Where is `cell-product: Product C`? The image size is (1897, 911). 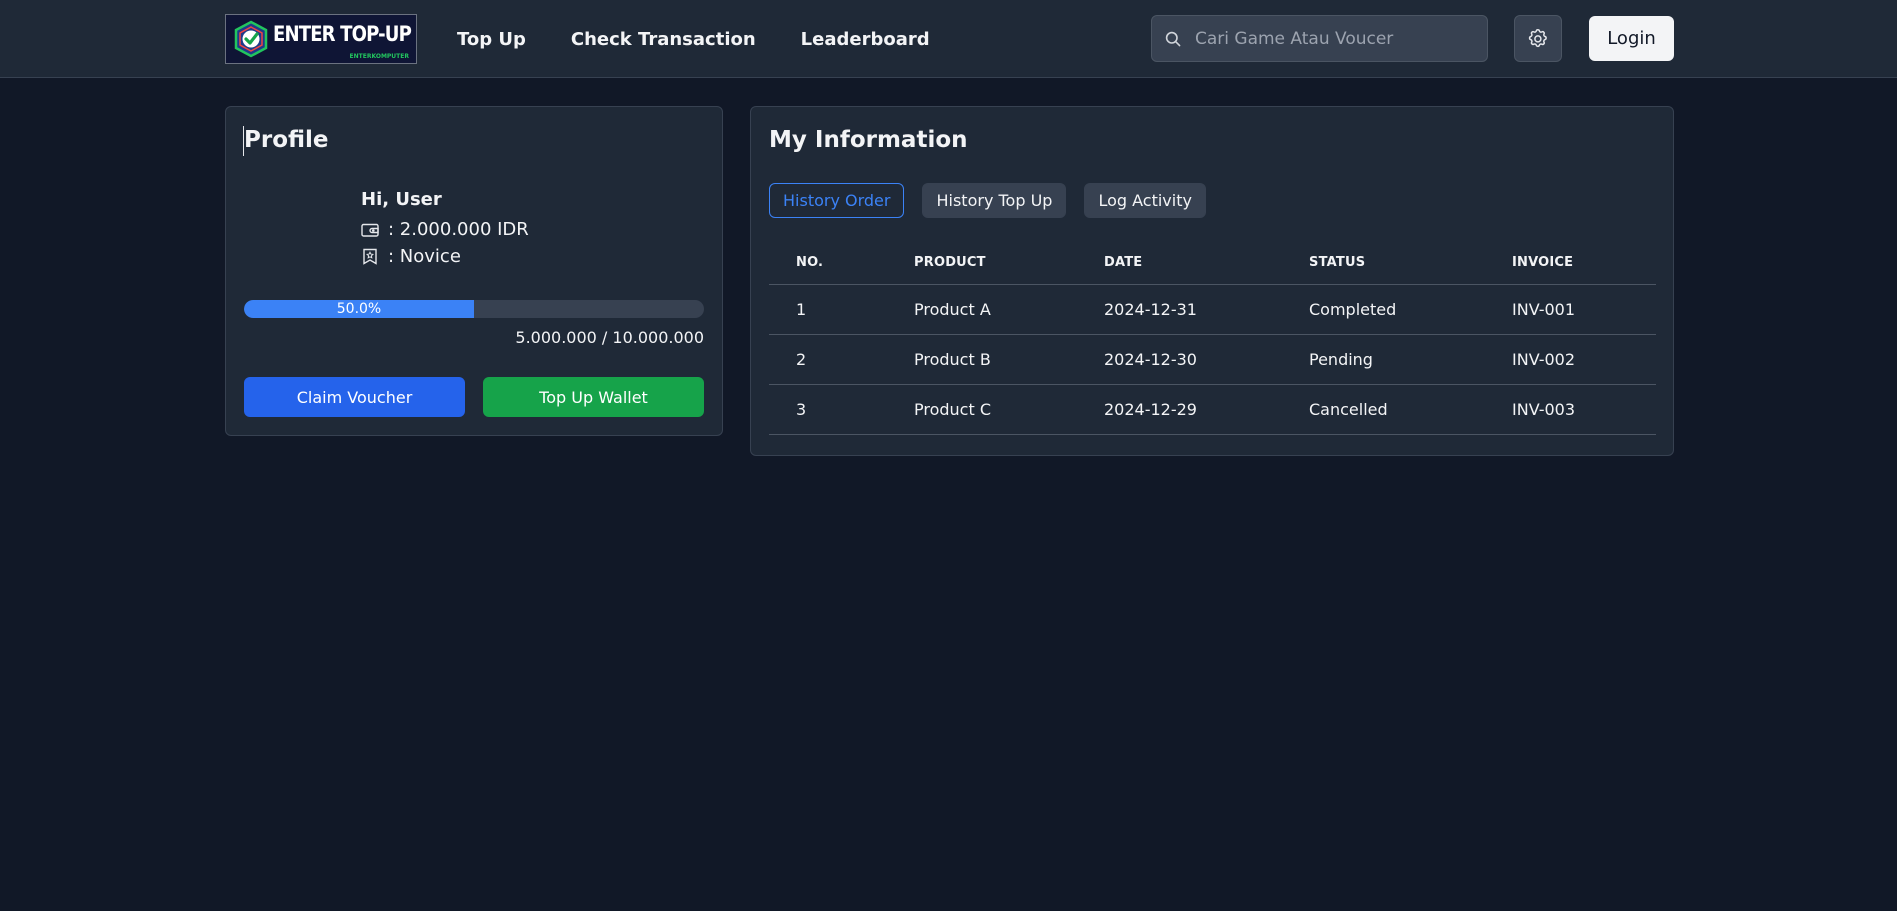 cell-product: Product C is located at coordinates (953, 409).